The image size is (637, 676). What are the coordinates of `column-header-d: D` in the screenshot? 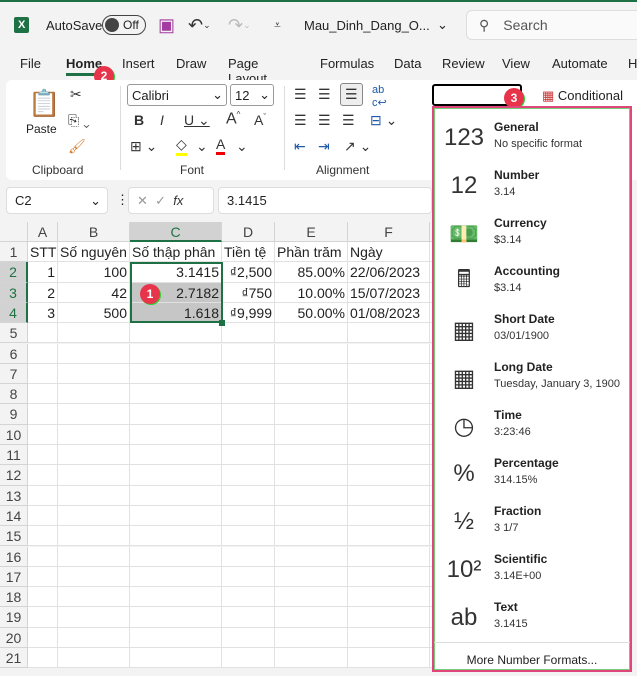 It's located at (248, 232).